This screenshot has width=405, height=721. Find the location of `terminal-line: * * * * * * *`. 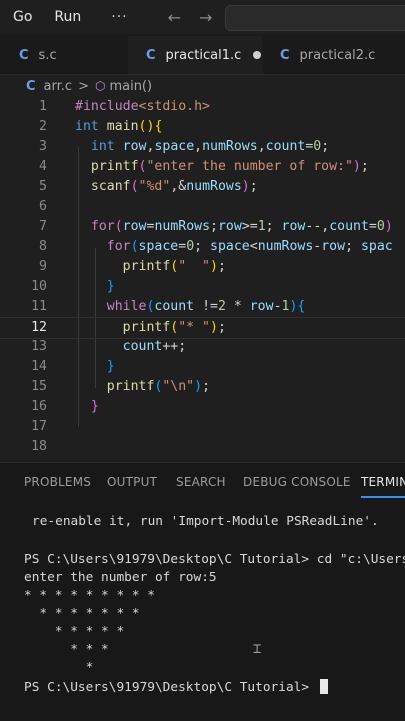

terminal-line: * * * * * * * is located at coordinates (82, 613).